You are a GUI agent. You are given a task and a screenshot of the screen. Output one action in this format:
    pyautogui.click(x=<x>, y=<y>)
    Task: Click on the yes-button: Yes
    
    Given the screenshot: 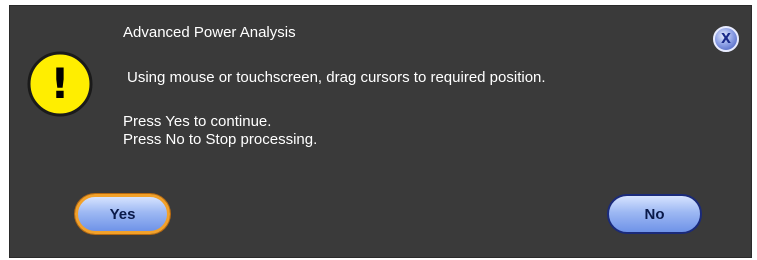 What is the action you would take?
    pyautogui.click(x=122, y=214)
    